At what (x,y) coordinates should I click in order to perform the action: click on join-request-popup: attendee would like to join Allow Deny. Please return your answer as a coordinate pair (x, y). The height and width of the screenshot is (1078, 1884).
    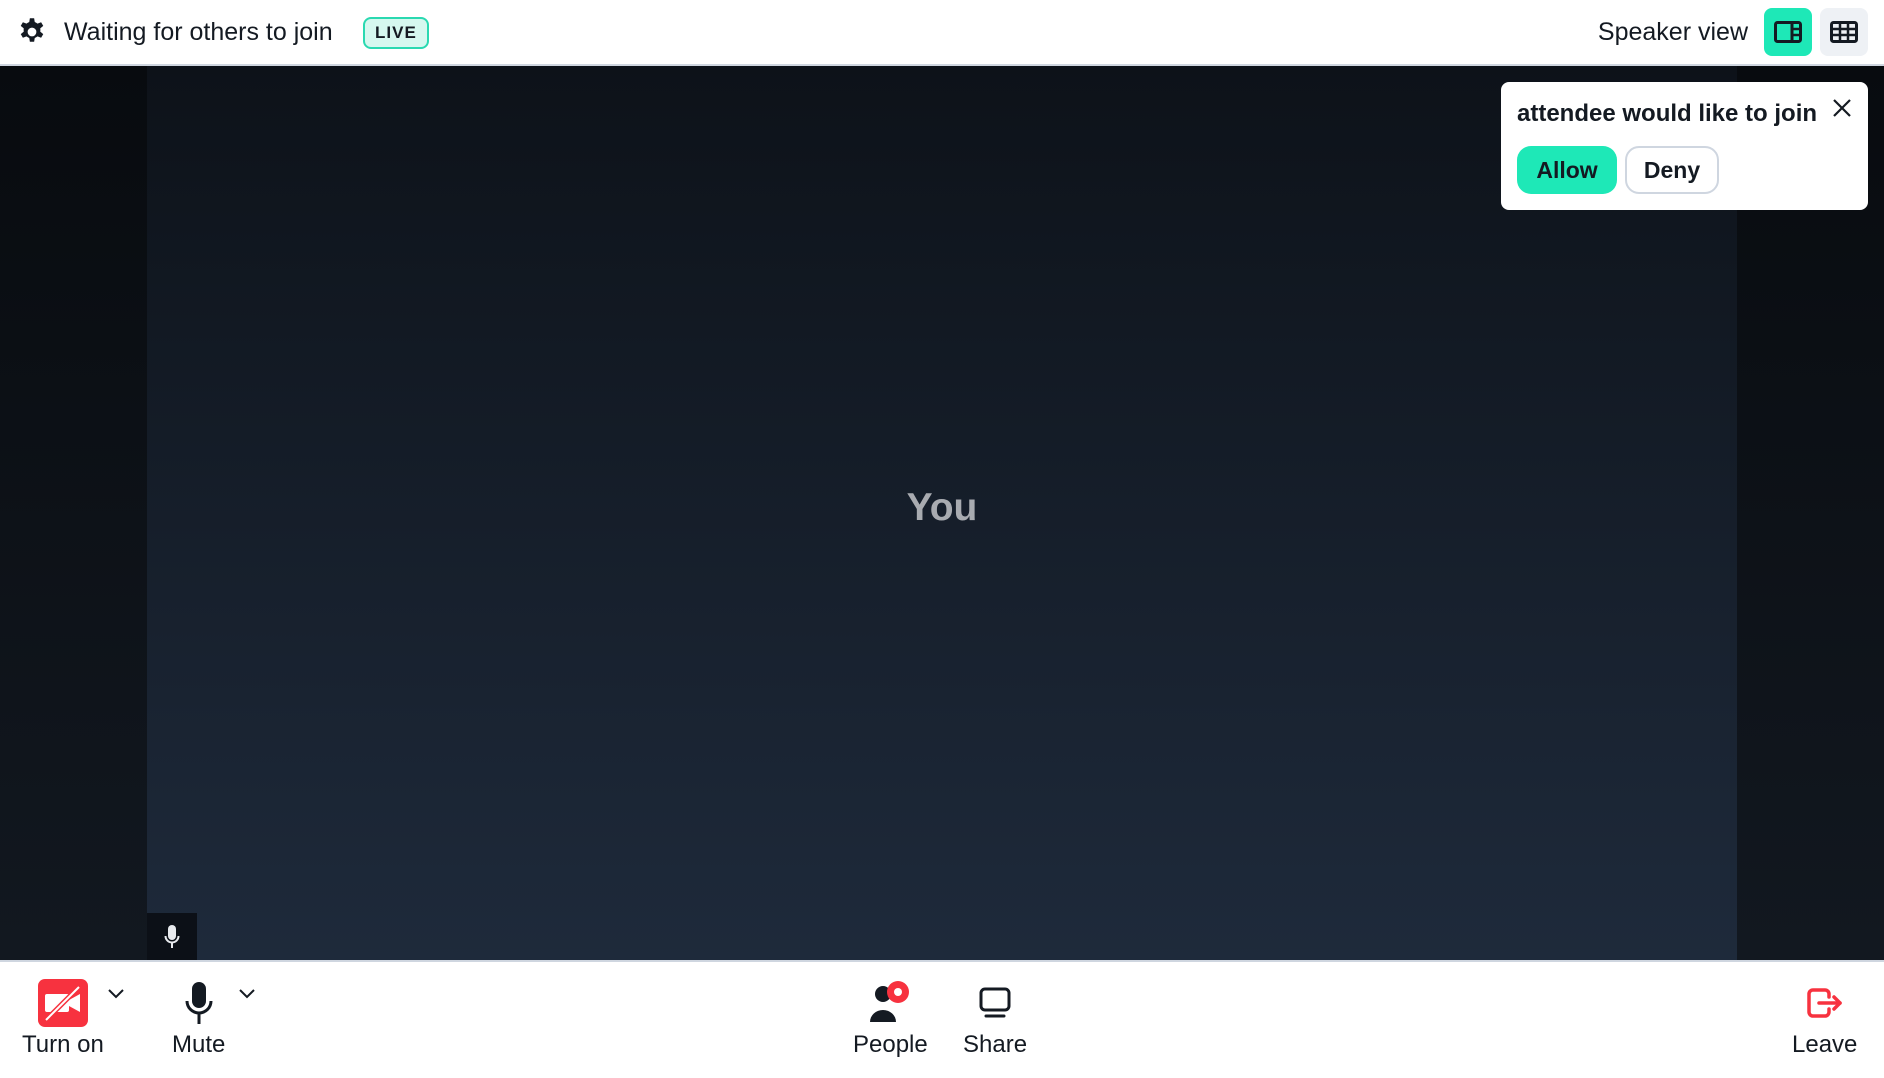
    Looking at the image, I should click on (1684, 146).